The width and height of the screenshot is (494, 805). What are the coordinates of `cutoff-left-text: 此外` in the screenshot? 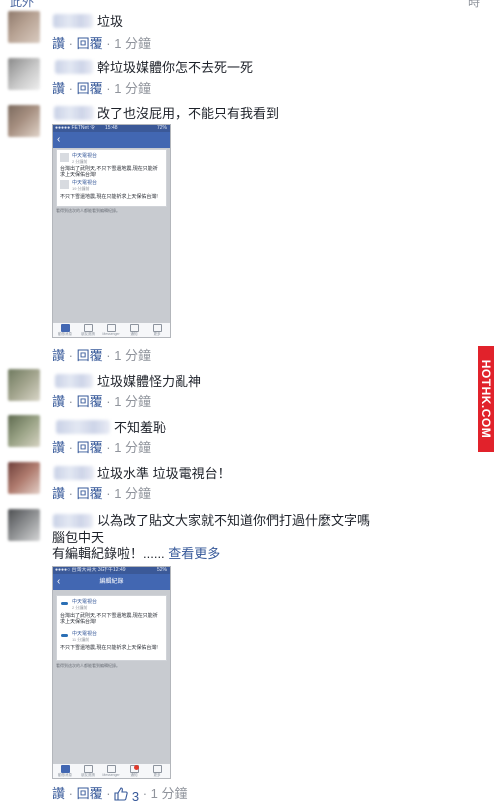 It's located at (22, 4).